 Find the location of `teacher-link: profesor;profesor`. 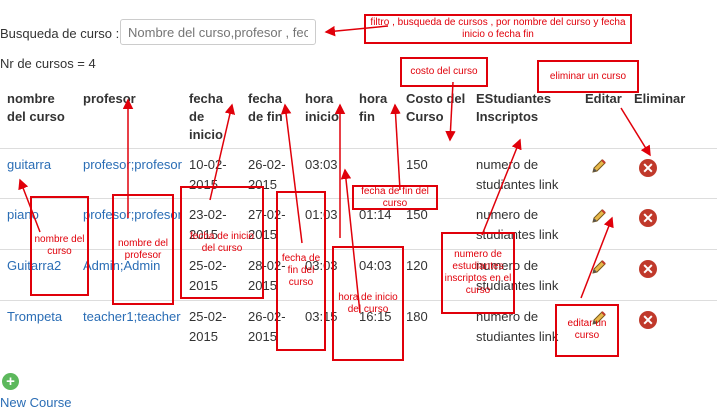

teacher-link: profesor;profesor is located at coordinates (132, 164).